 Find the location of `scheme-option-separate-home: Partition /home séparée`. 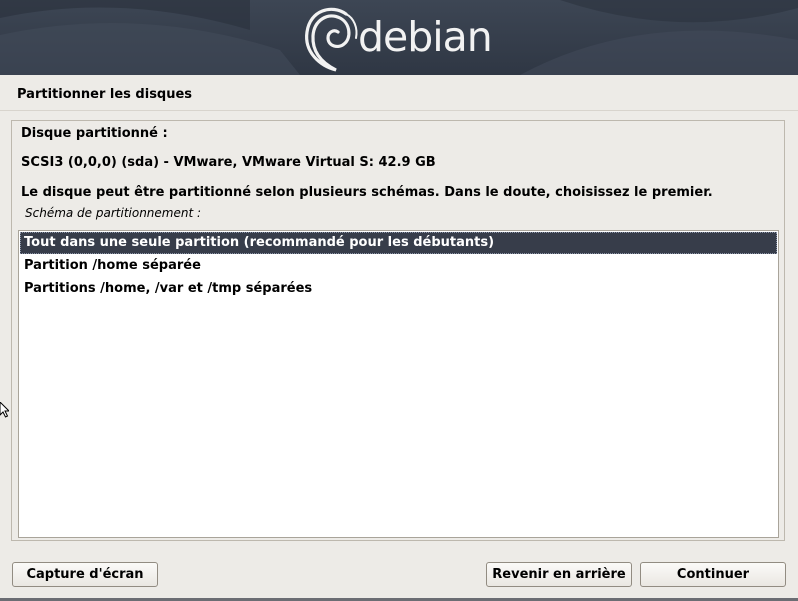

scheme-option-separate-home: Partition /home séparée is located at coordinates (398, 266).